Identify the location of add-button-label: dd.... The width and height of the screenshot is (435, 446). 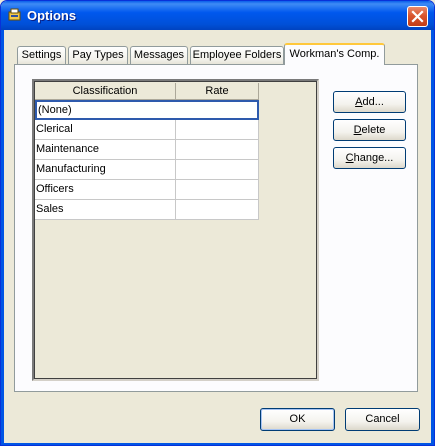
(373, 102).